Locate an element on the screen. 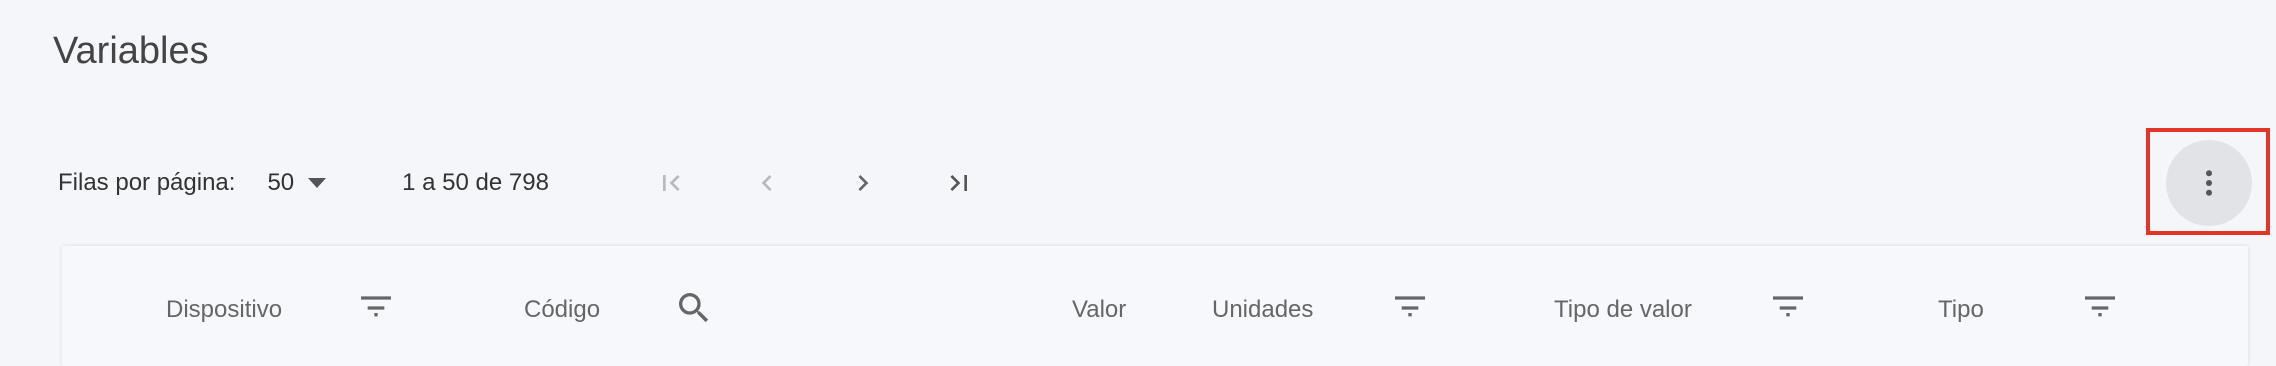  header-unidades: Unidades is located at coordinates (1263, 309).